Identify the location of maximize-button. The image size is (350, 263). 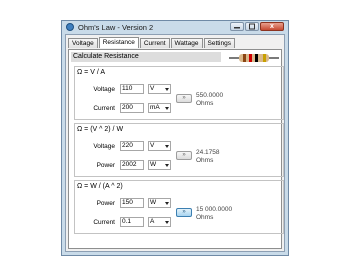
(252, 26).